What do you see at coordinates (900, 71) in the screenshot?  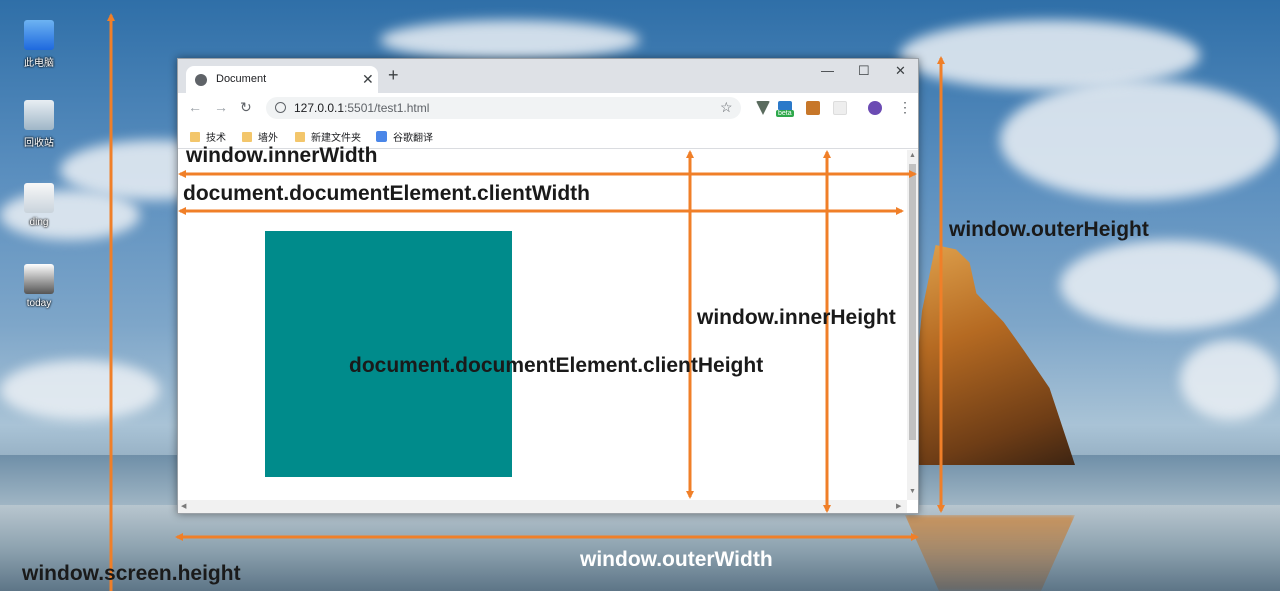 I see `close-window-button: ✕` at bounding box center [900, 71].